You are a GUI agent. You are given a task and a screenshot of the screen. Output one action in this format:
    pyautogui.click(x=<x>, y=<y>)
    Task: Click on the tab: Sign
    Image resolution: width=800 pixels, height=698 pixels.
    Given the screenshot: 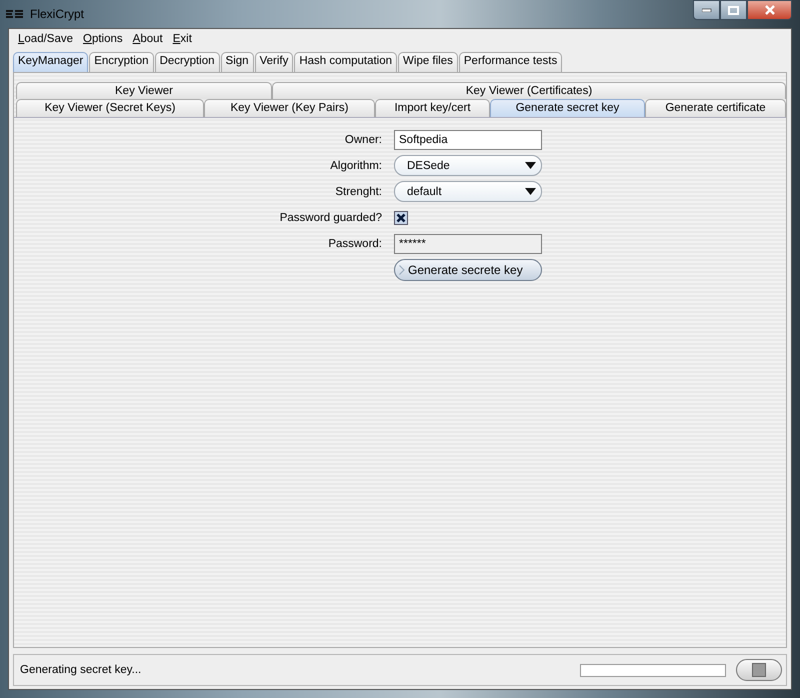 What is the action you would take?
    pyautogui.click(x=237, y=62)
    